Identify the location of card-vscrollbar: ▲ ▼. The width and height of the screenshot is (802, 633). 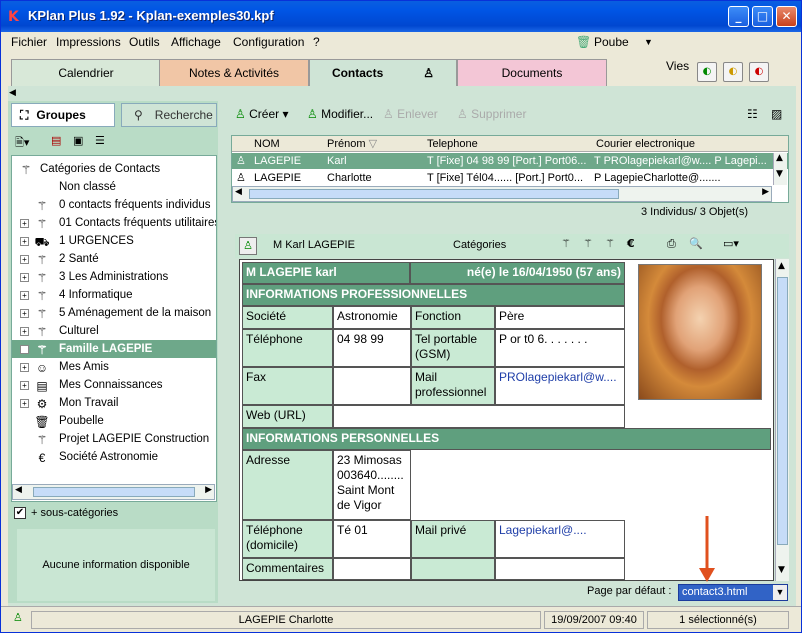
(782, 420).